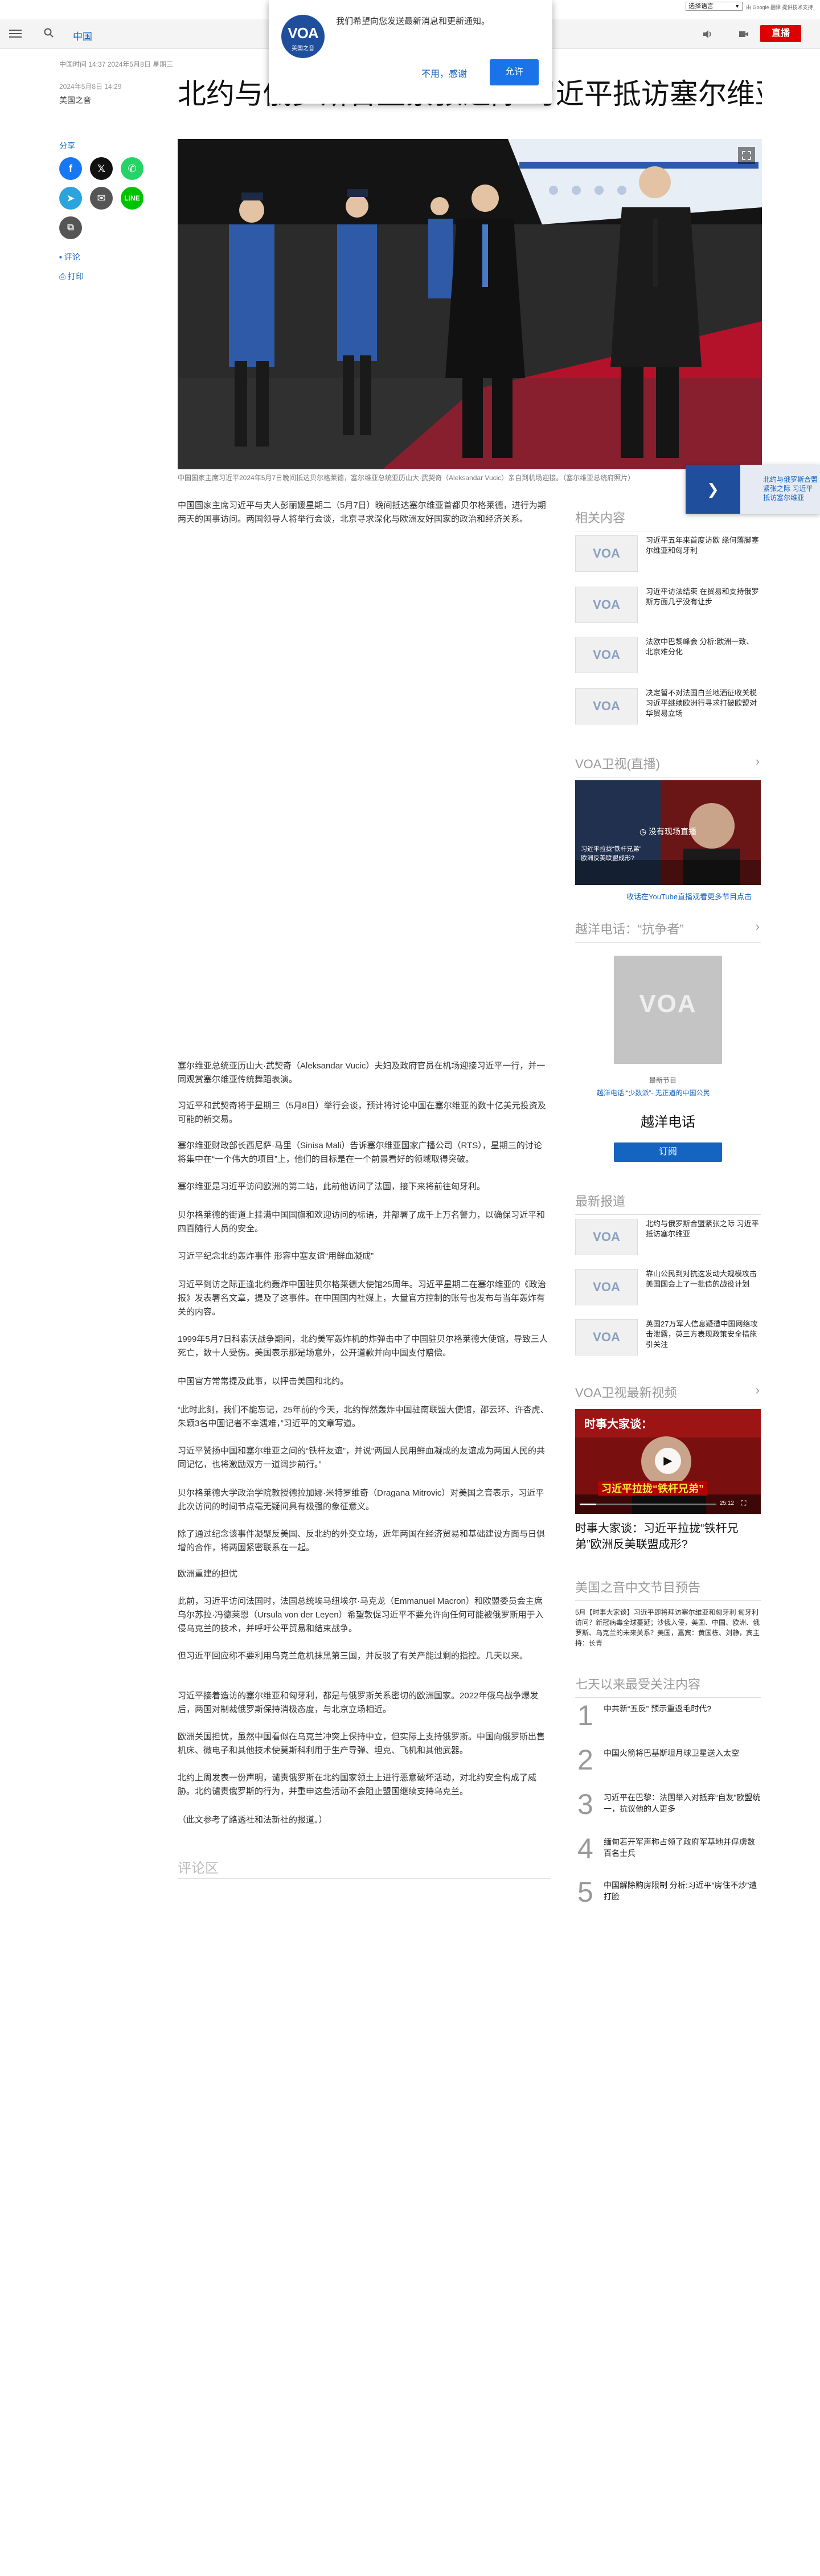 The image size is (820, 2576). I want to click on latest-item: VOA 北约与俄罗斯合盟紧张之际 习近平抵访塞尔维亚, so click(668, 1237).